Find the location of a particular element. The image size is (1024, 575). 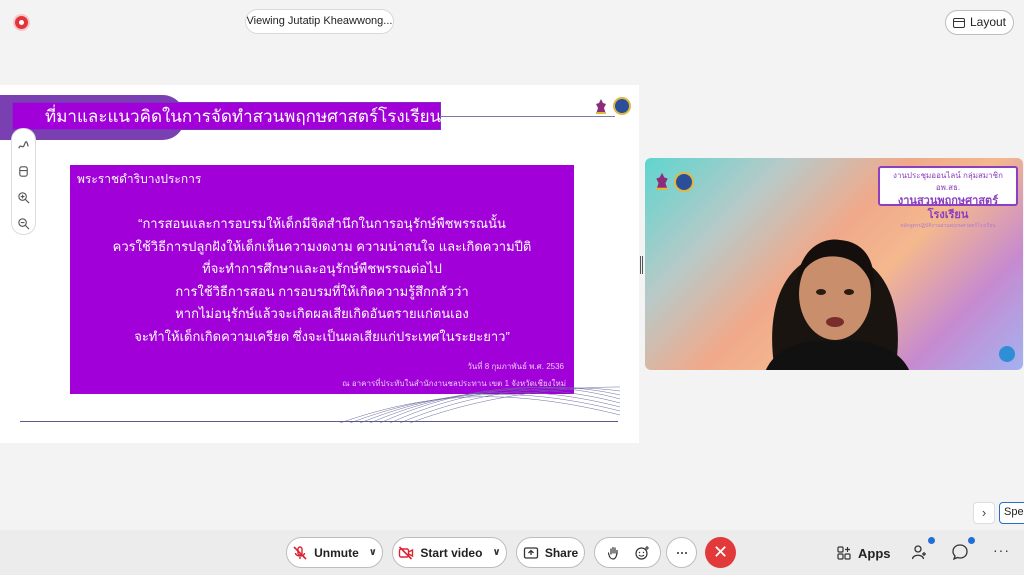

apps-button: Apps is located at coordinates (863, 553).